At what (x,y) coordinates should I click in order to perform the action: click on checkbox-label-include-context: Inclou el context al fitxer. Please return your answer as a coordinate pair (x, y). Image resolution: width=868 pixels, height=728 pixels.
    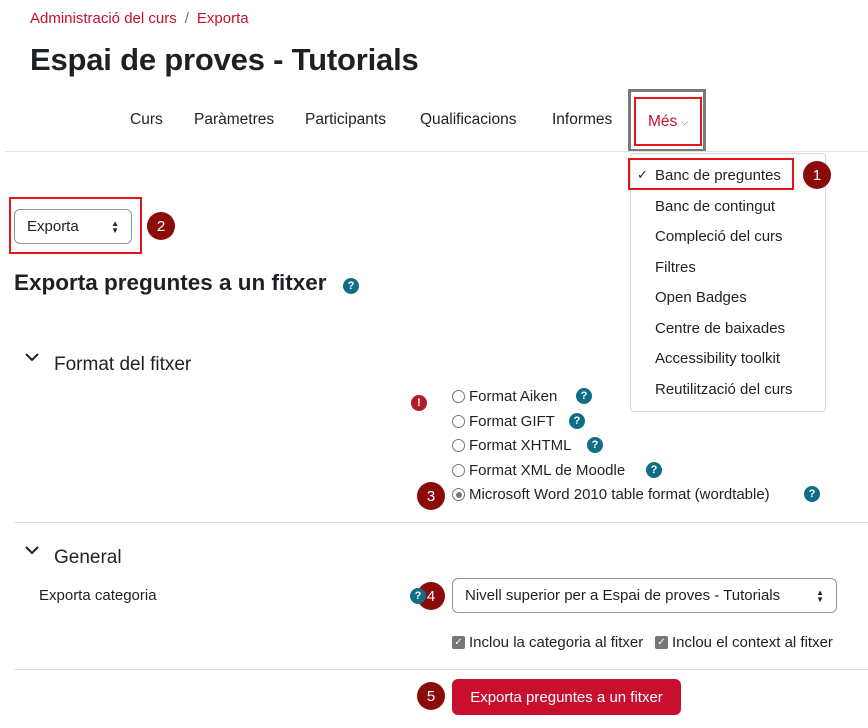
    Looking at the image, I should click on (752, 642).